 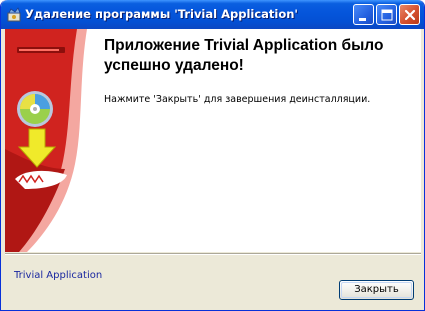 I want to click on close-window-button, so click(x=409, y=14).